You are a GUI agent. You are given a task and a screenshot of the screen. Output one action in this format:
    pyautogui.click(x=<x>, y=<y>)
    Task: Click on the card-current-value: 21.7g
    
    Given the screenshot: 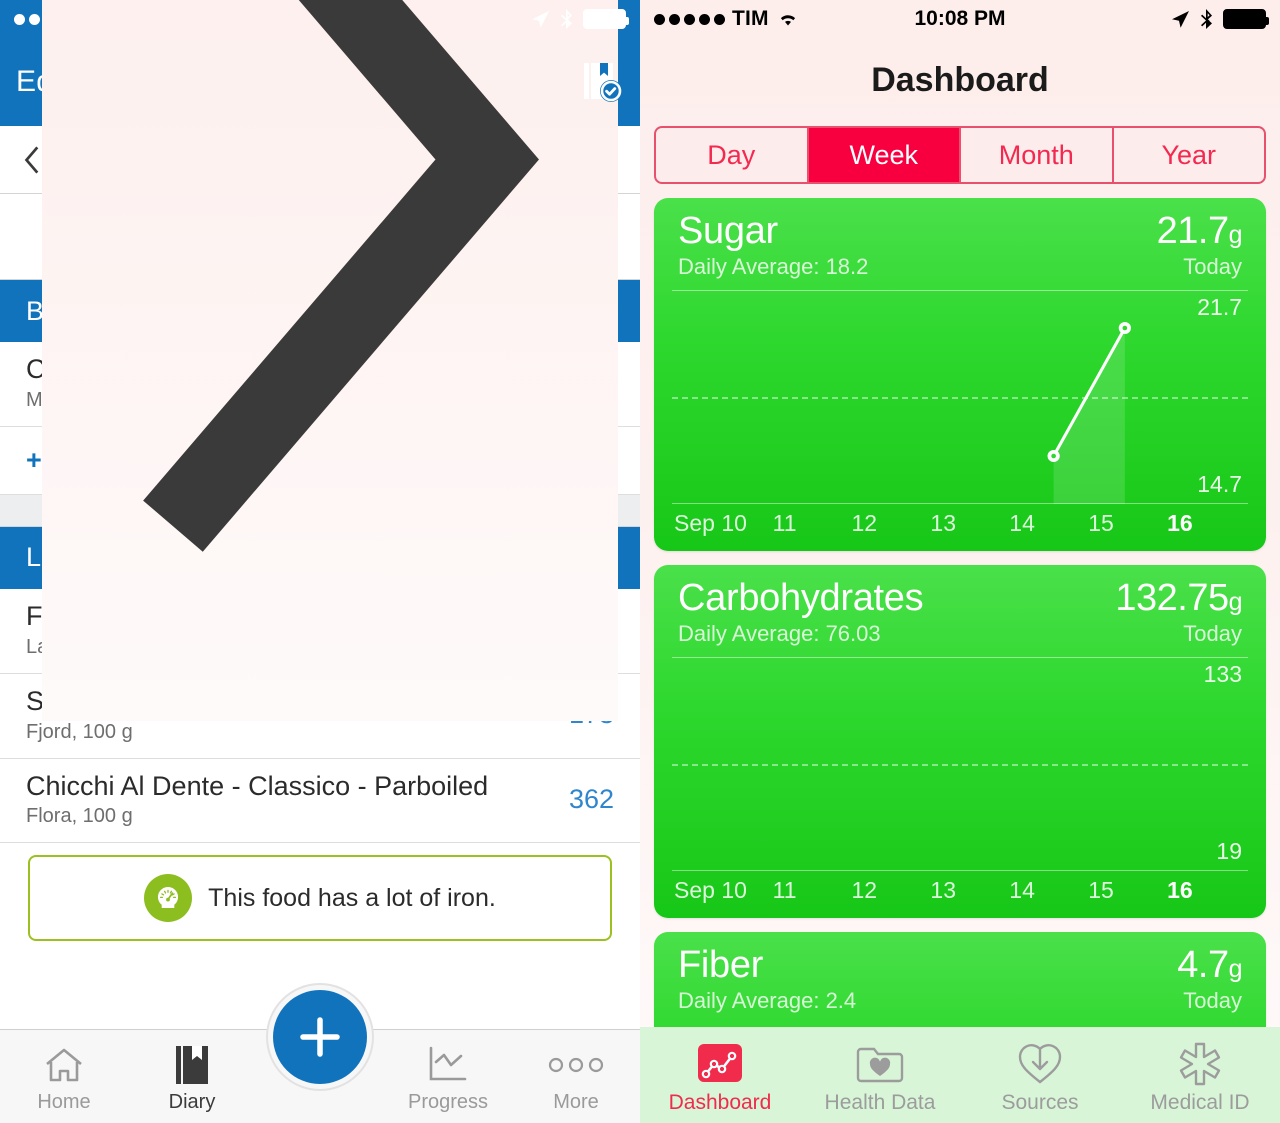 What is the action you would take?
    pyautogui.click(x=1200, y=231)
    